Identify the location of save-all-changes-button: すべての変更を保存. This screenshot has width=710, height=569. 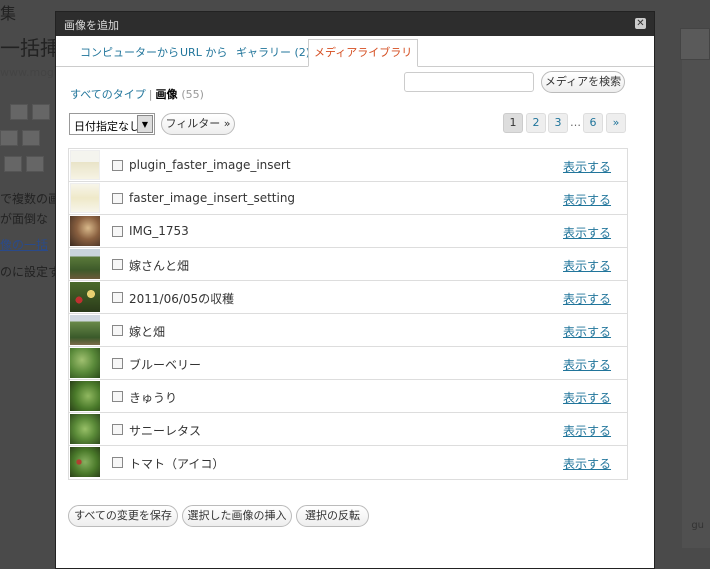
(123, 516).